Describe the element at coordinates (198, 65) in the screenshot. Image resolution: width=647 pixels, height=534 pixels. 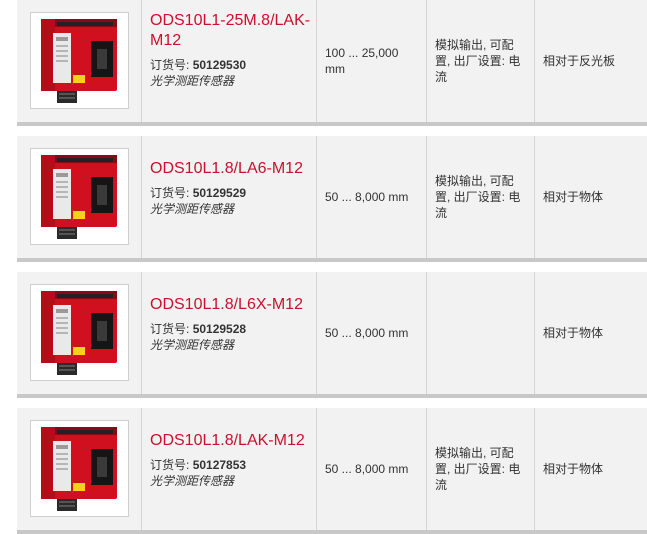
I see `order-number: 订货号: 50129530` at that location.